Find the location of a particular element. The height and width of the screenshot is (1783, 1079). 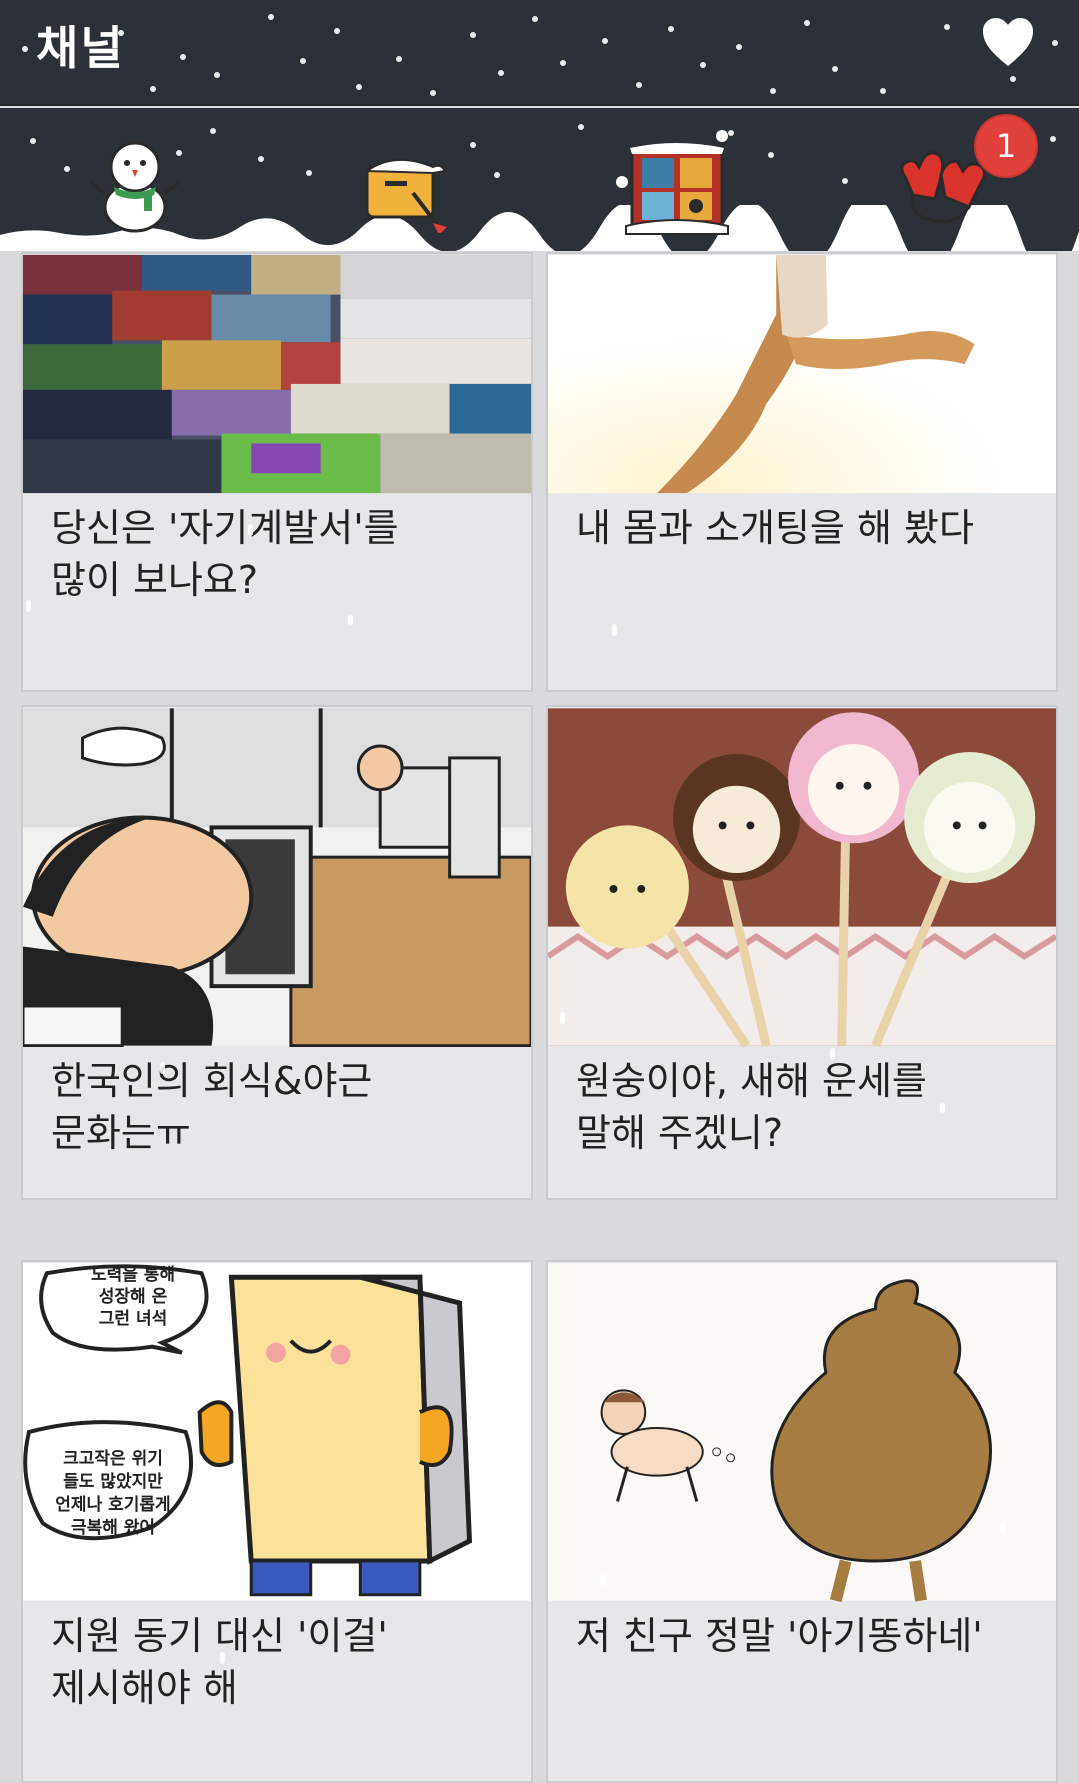

tab-mailbox is located at coordinates (405, 179).